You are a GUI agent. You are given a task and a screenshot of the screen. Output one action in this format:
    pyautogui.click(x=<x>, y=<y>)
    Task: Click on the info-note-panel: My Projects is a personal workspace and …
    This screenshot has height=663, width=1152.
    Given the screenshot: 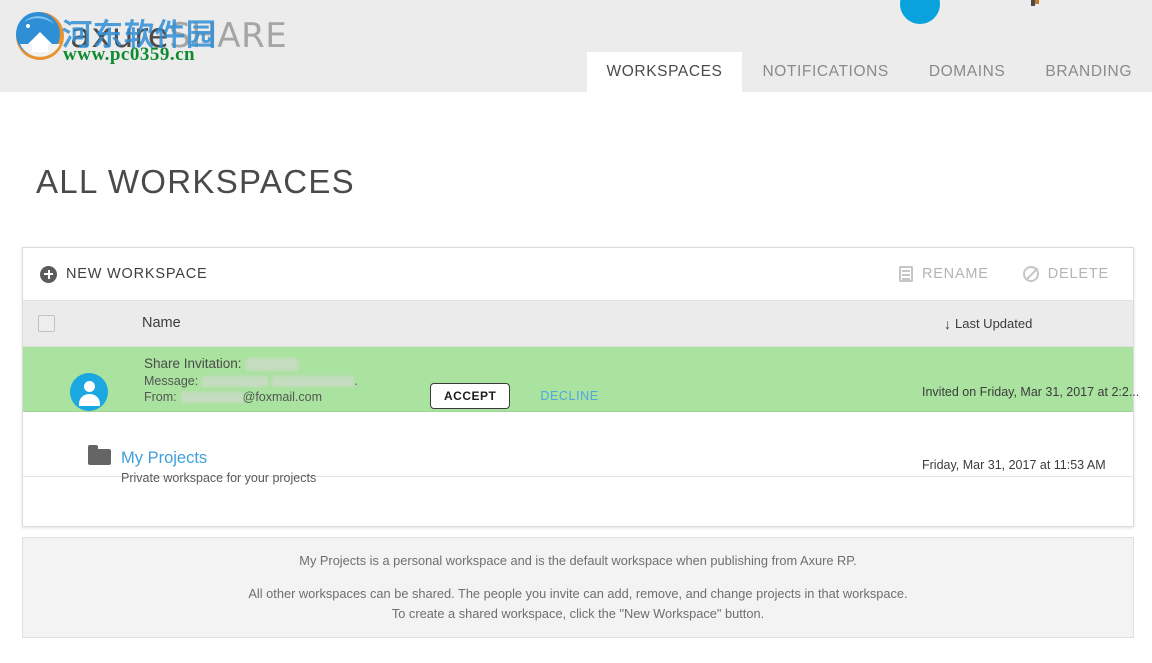 What is the action you would take?
    pyautogui.click(x=578, y=587)
    